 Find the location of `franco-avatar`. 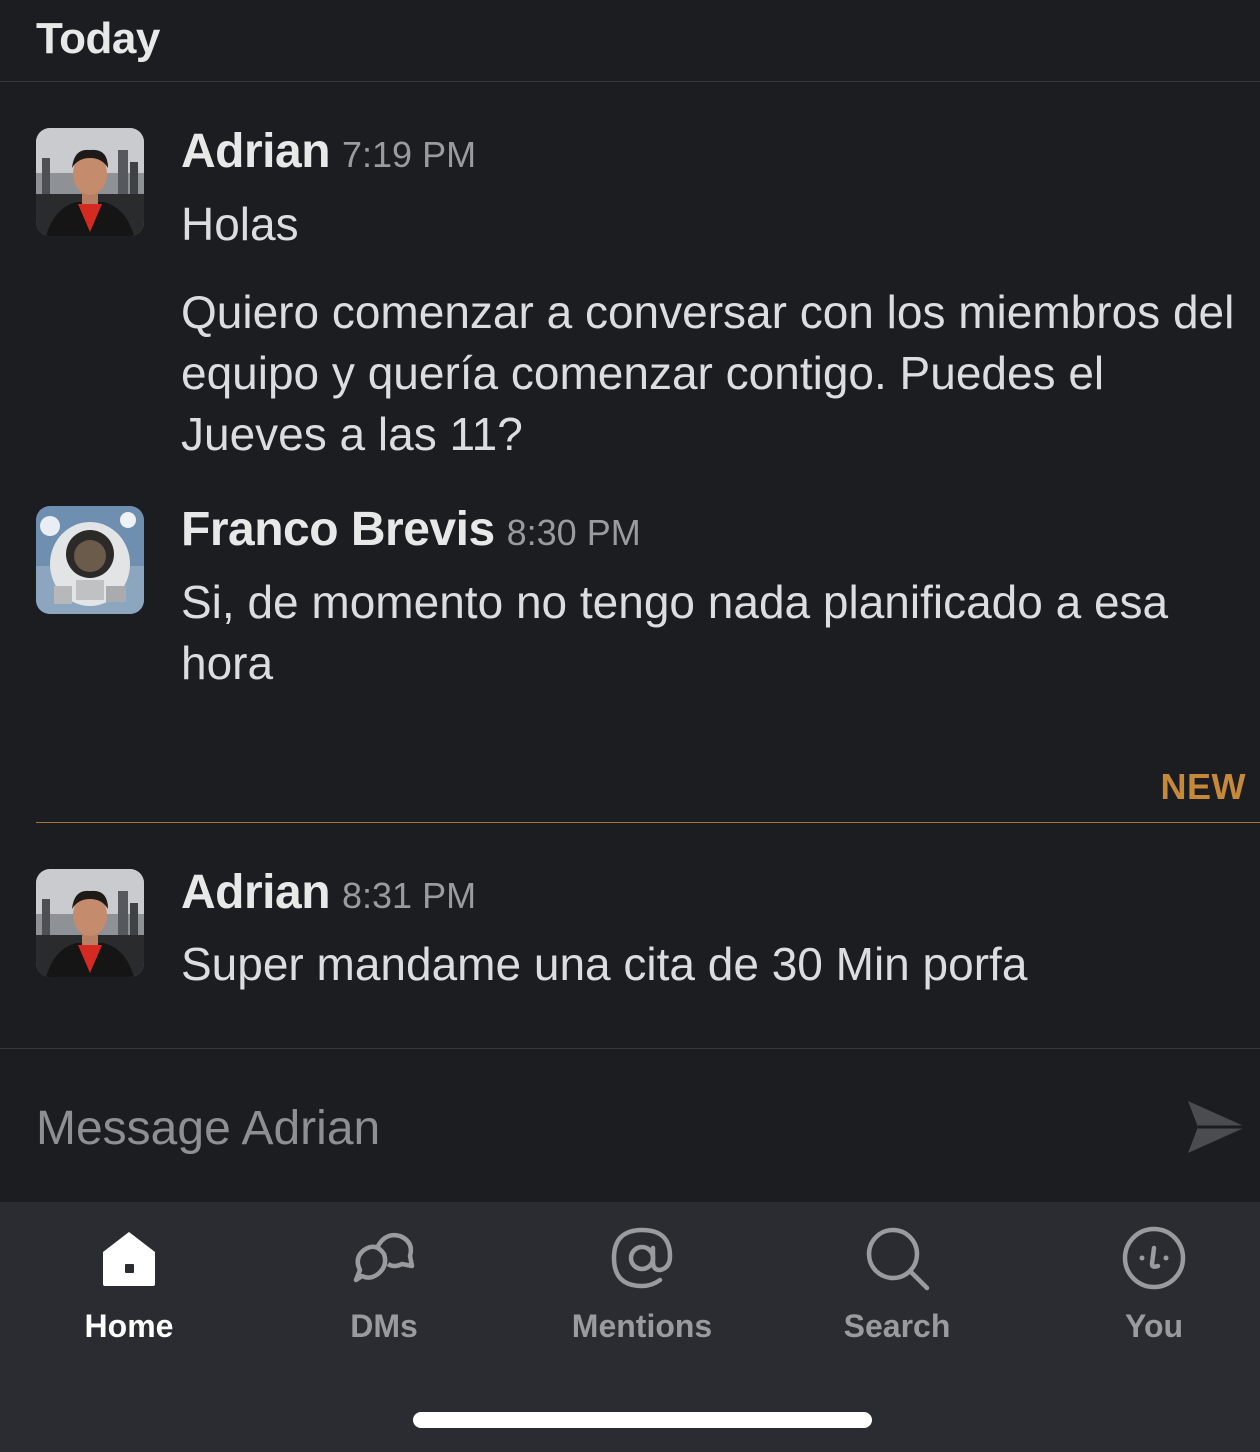

franco-avatar is located at coordinates (90, 560).